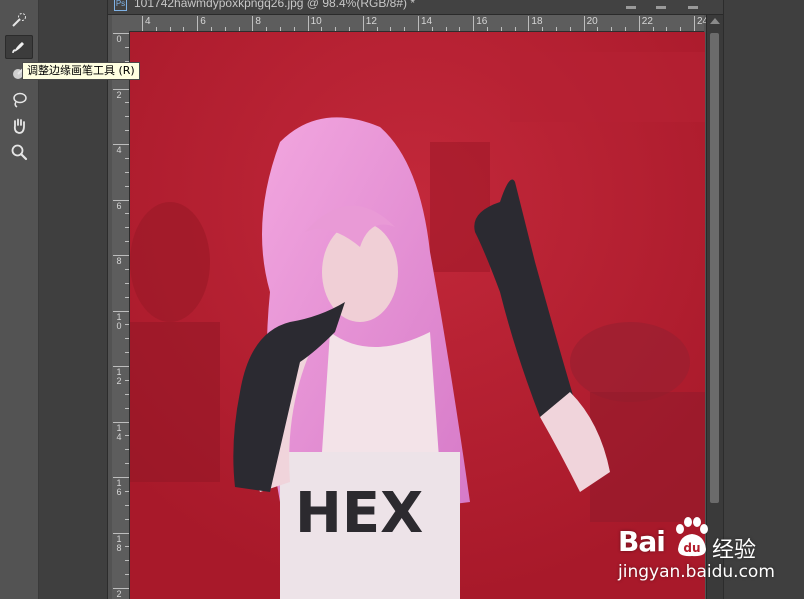 Image resolution: width=804 pixels, height=599 pixels. What do you see at coordinates (696, 572) in the screenshot?
I see `watermark-url: jingyan.baidu.com` at bounding box center [696, 572].